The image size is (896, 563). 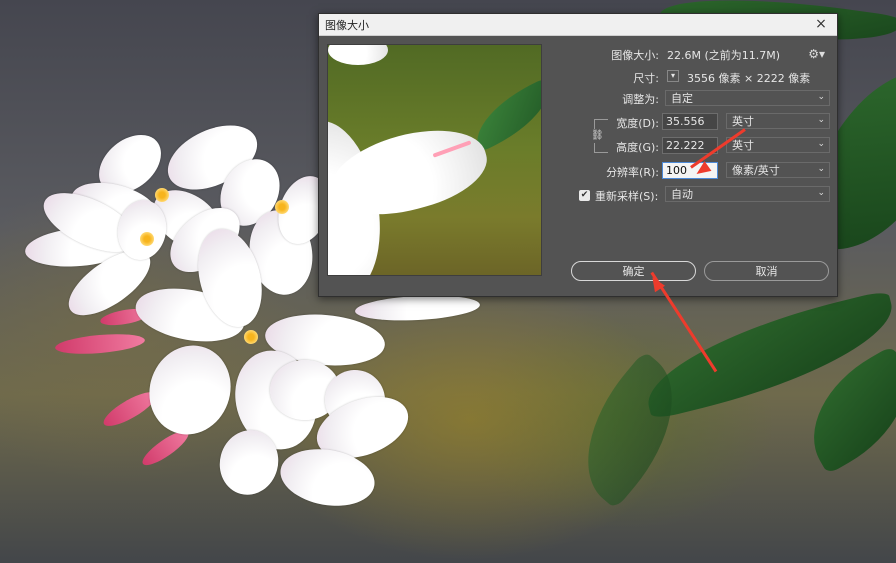 I want to click on gear-icon: ⚙▾, so click(x=816, y=54).